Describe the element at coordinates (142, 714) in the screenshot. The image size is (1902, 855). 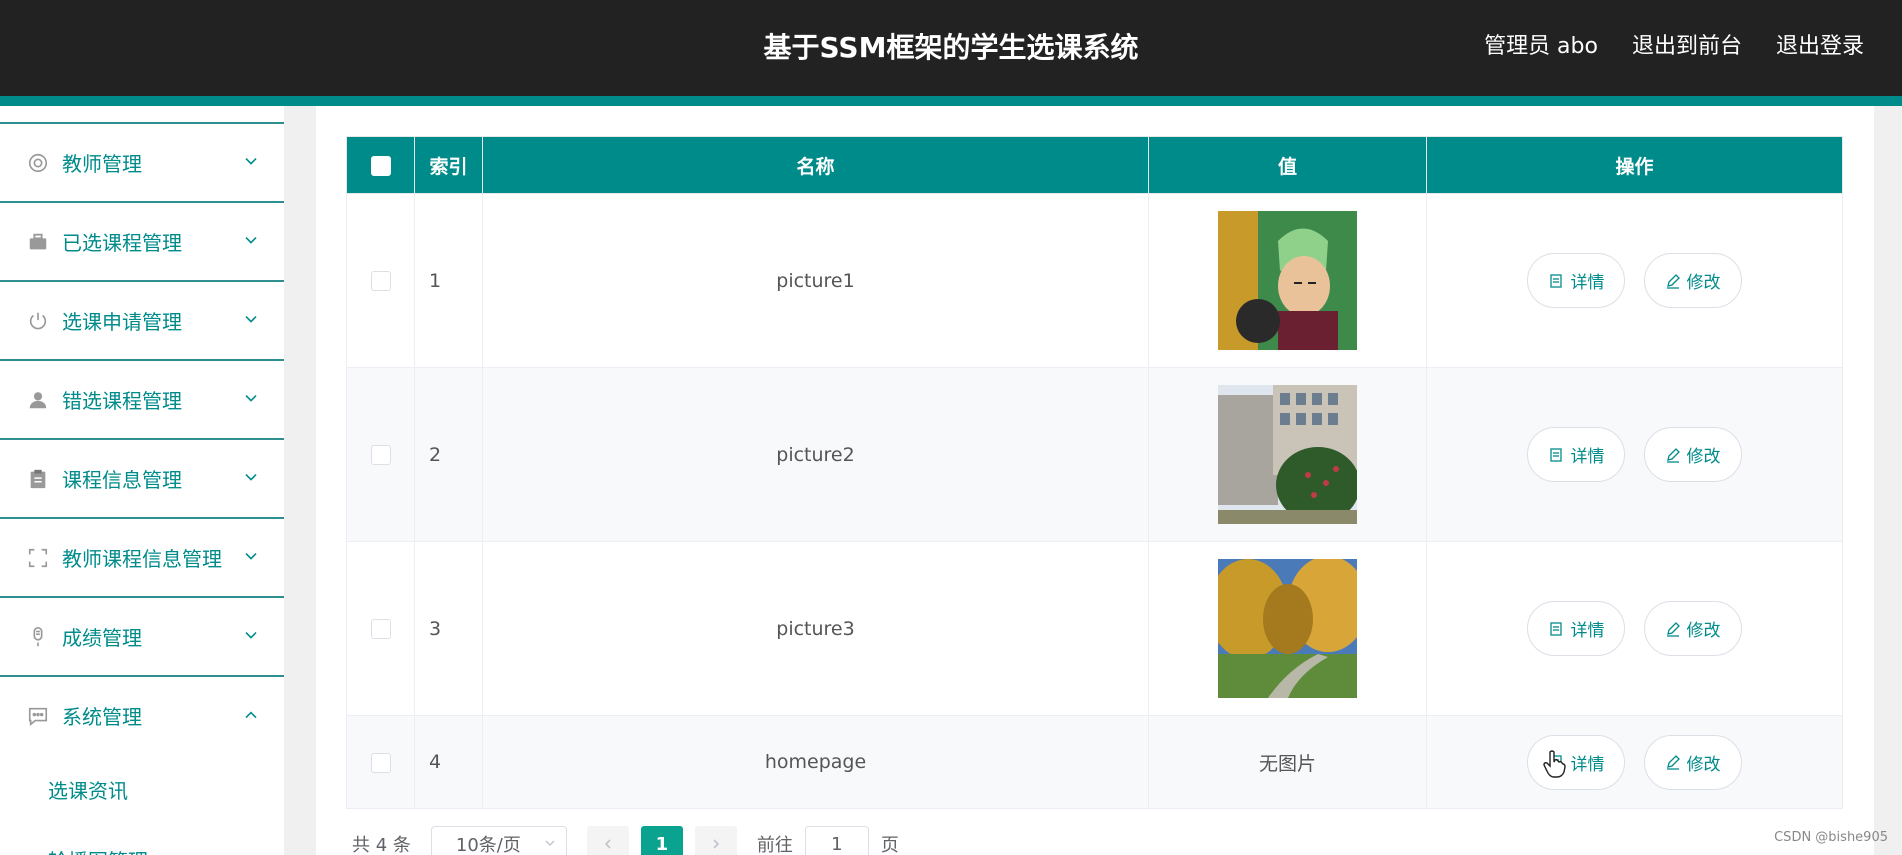
I see `sidebar-item-system-management: 系统管理` at that location.